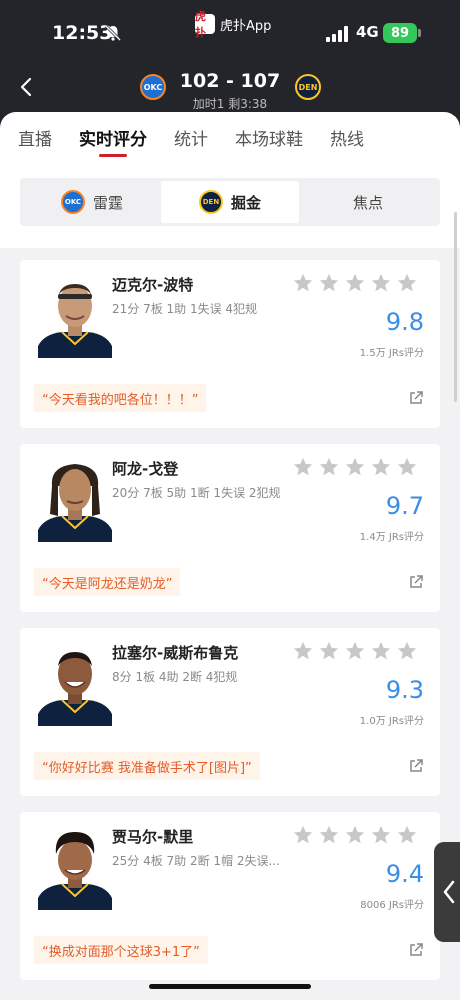 The height and width of the screenshot is (1000, 460). Describe the element at coordinates (72, 202) in the screenshot. I see `okc-logo-icon: OKC` at that location.